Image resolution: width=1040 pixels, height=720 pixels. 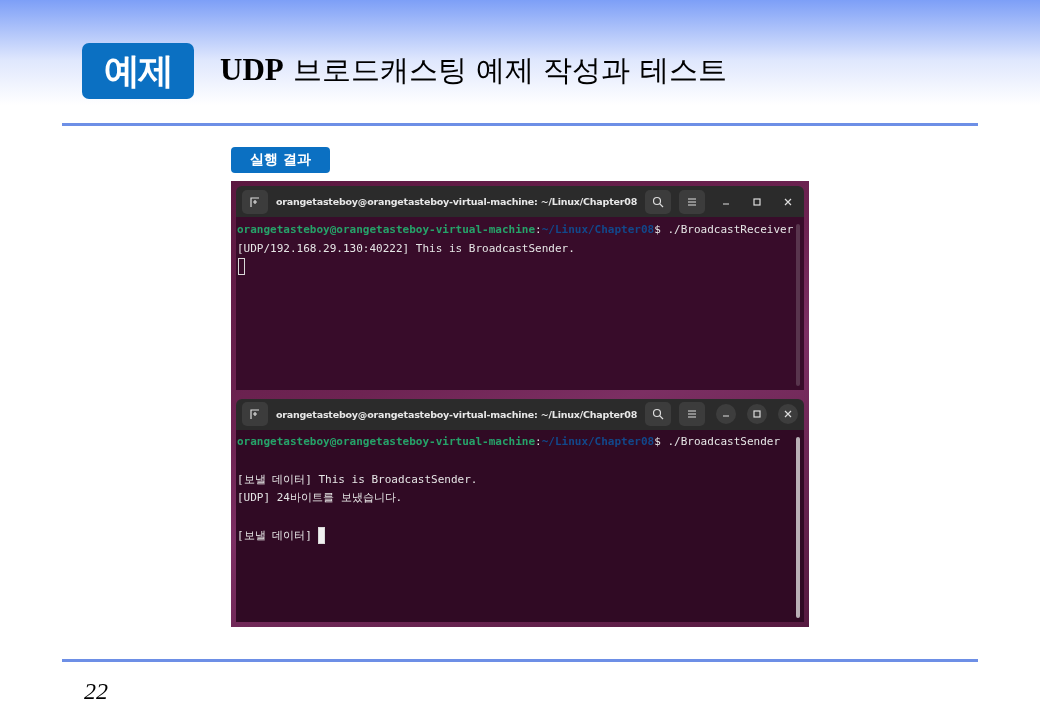 I want to click on input-prompt: [보낼 데이터], so click(x=274, y=535).